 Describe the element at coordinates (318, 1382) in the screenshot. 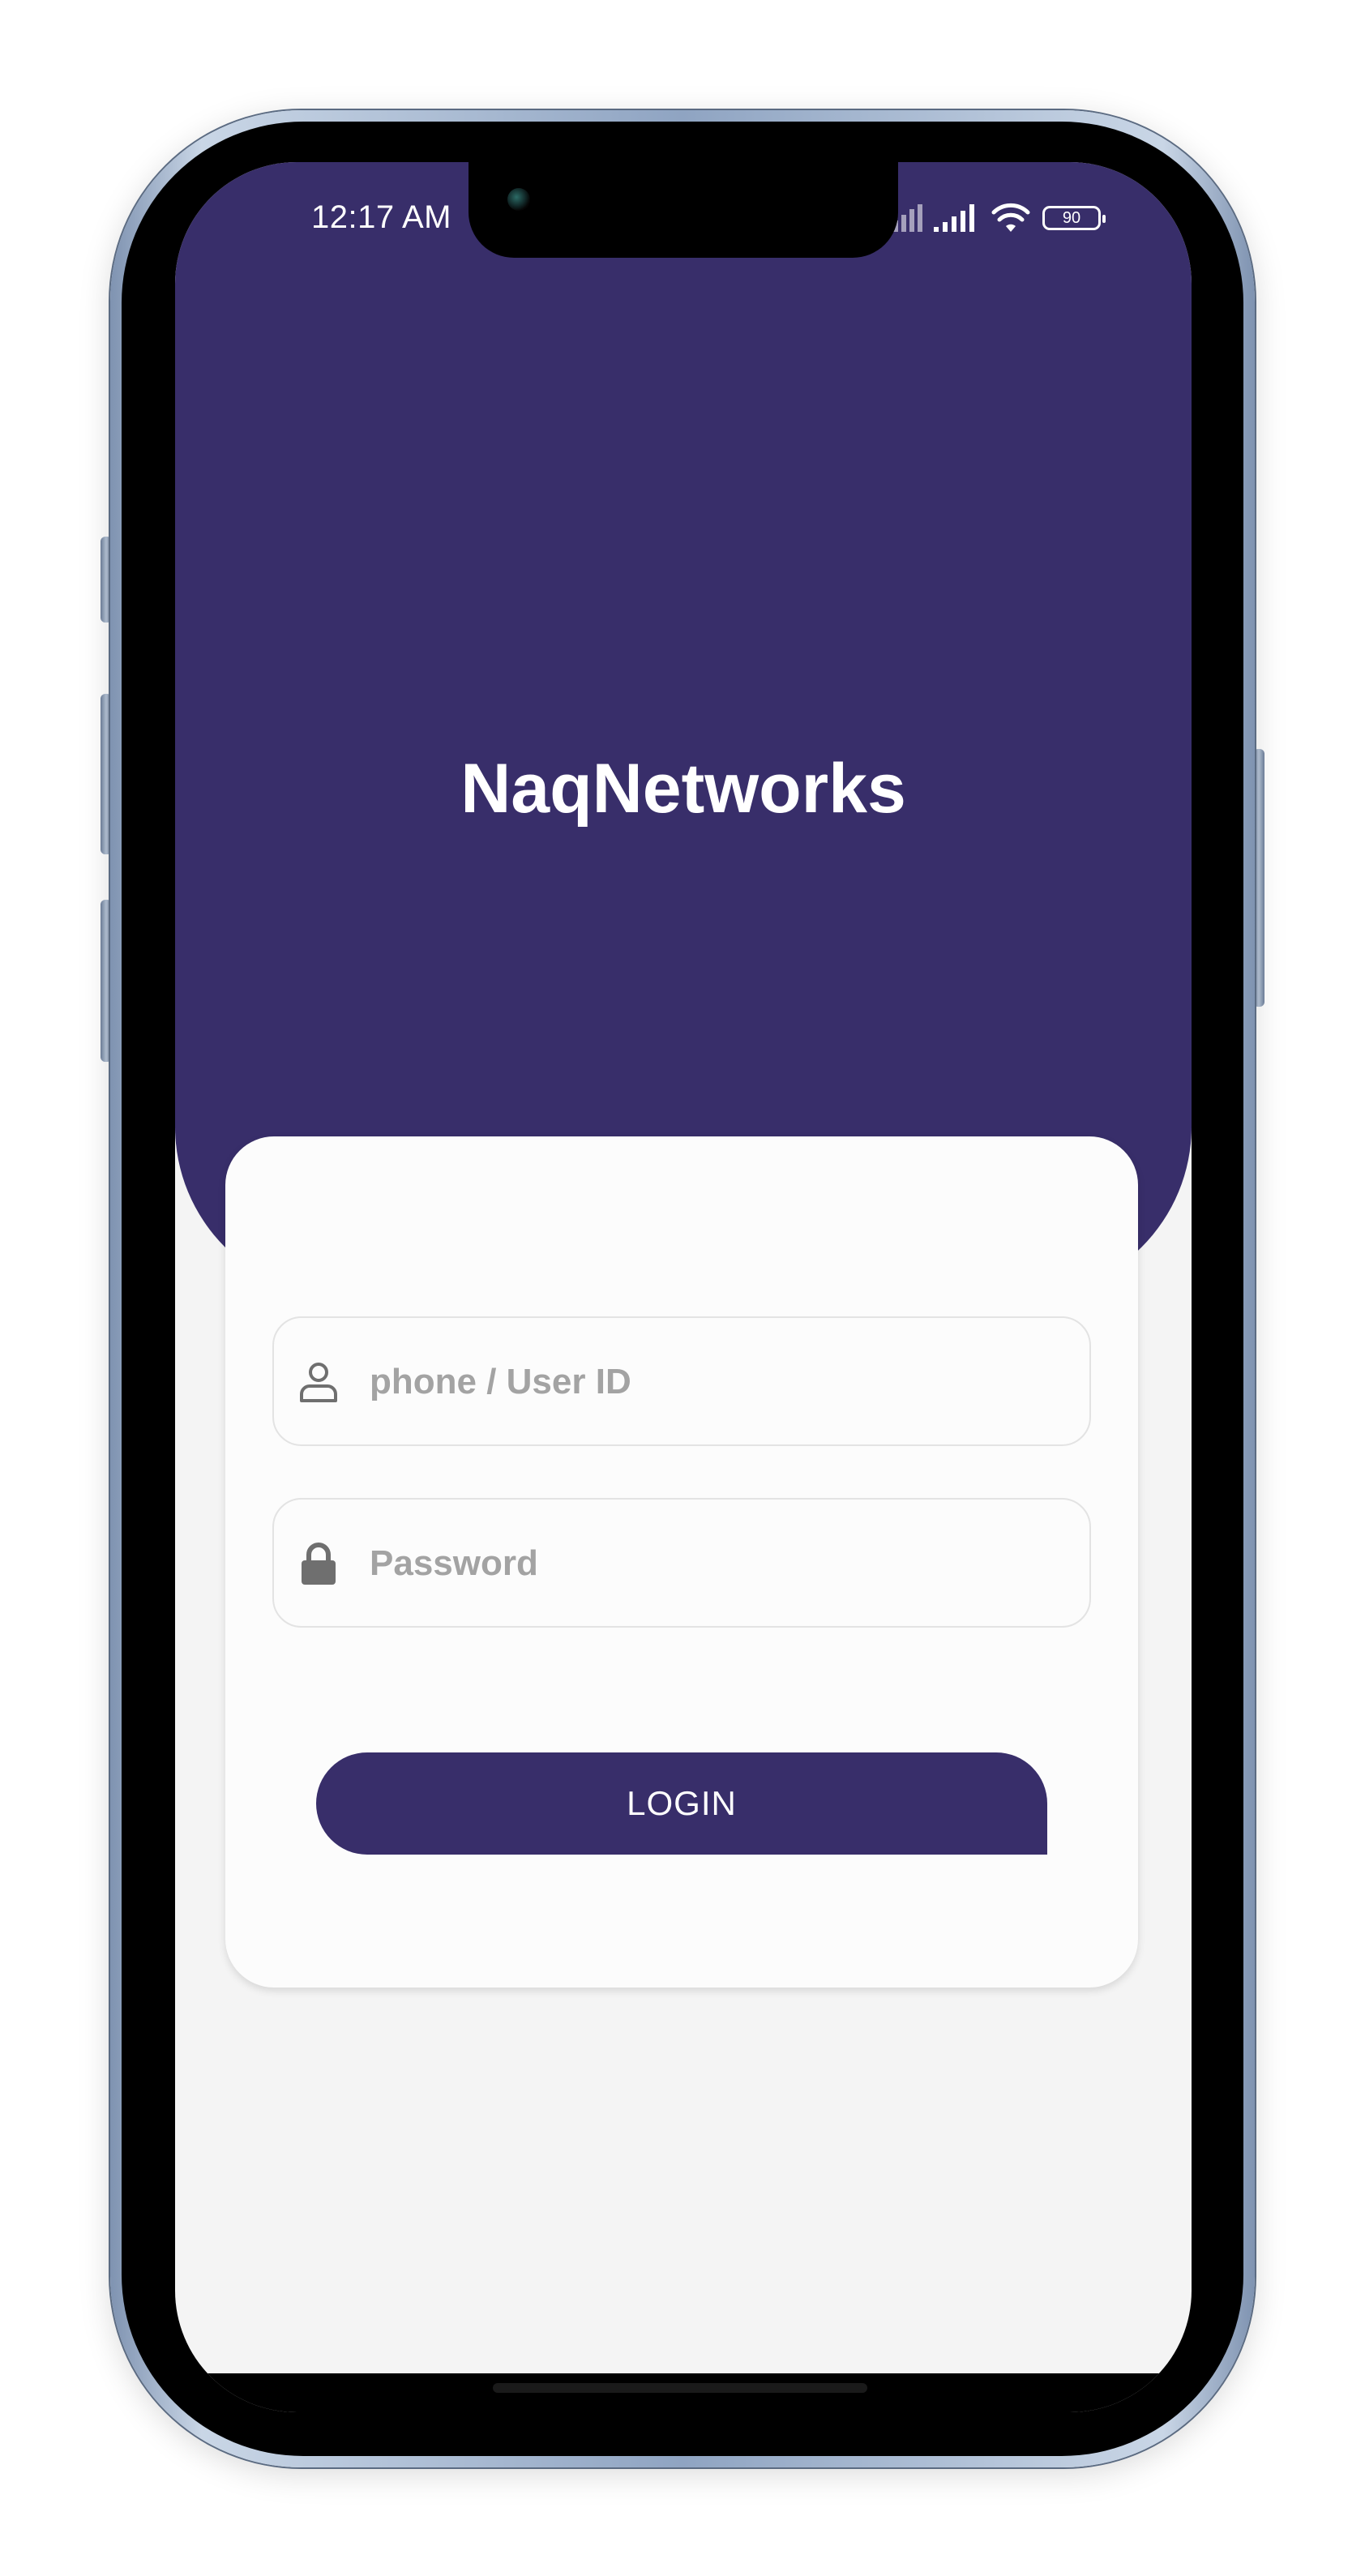

I see `user-icon` at that location.